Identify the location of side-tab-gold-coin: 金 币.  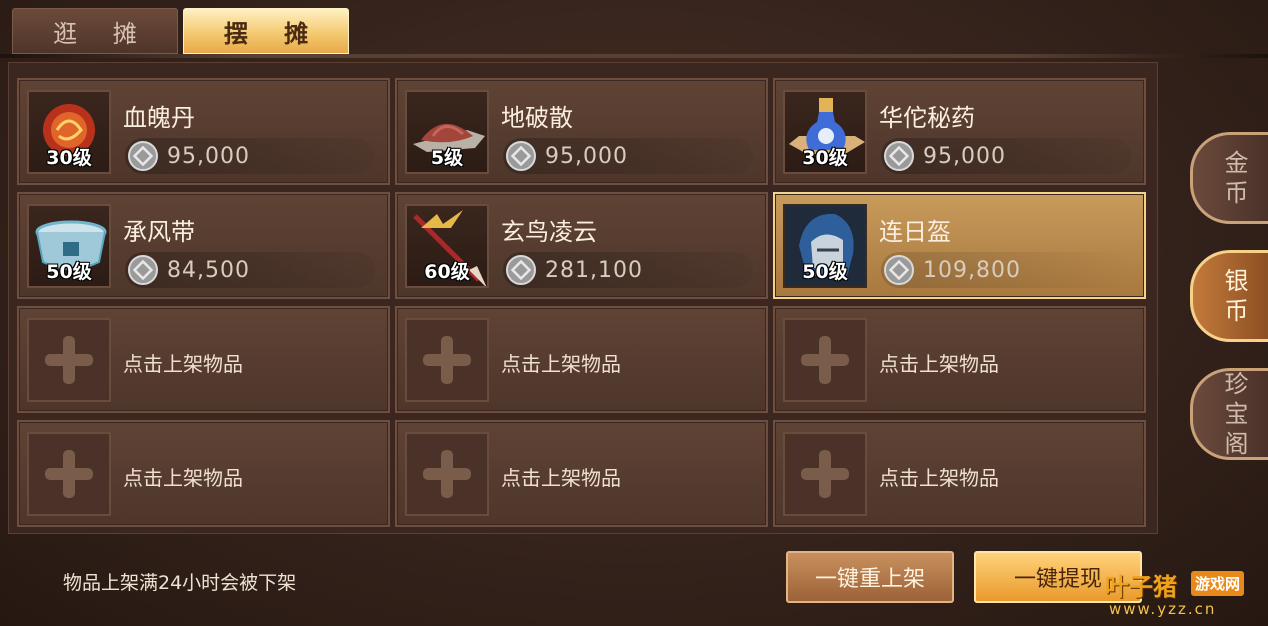
(1229, 178).